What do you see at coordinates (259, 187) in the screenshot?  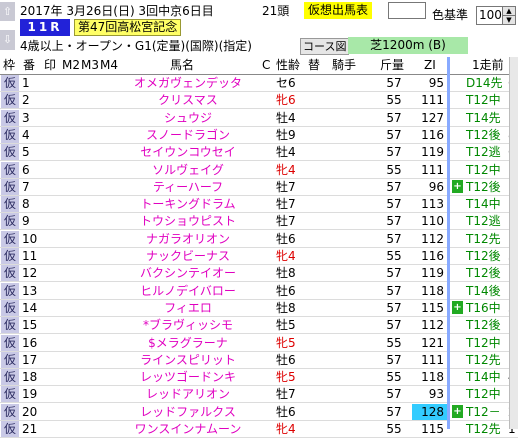 I see `table-row: 仮7ティーハーフ牡75796+T12後1` at bounding box center [259, 187].